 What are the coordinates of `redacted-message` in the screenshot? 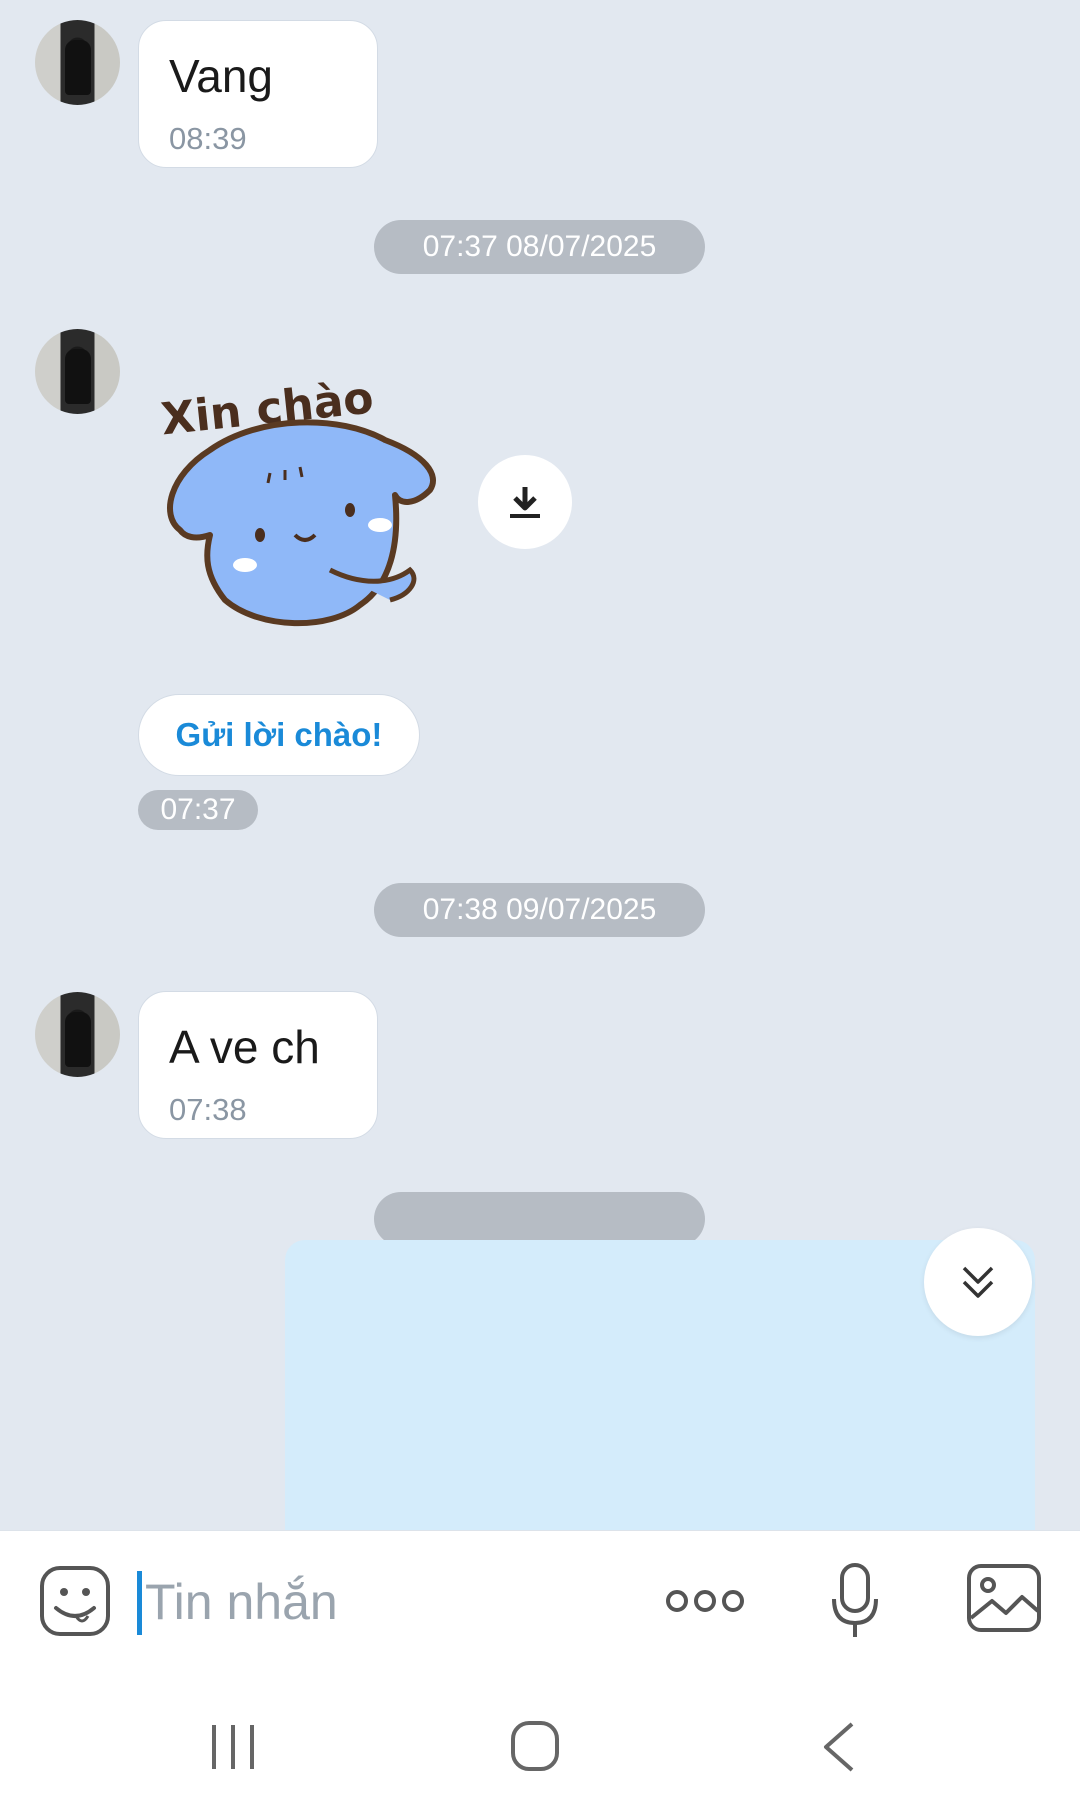 It's located at (660, 1385).